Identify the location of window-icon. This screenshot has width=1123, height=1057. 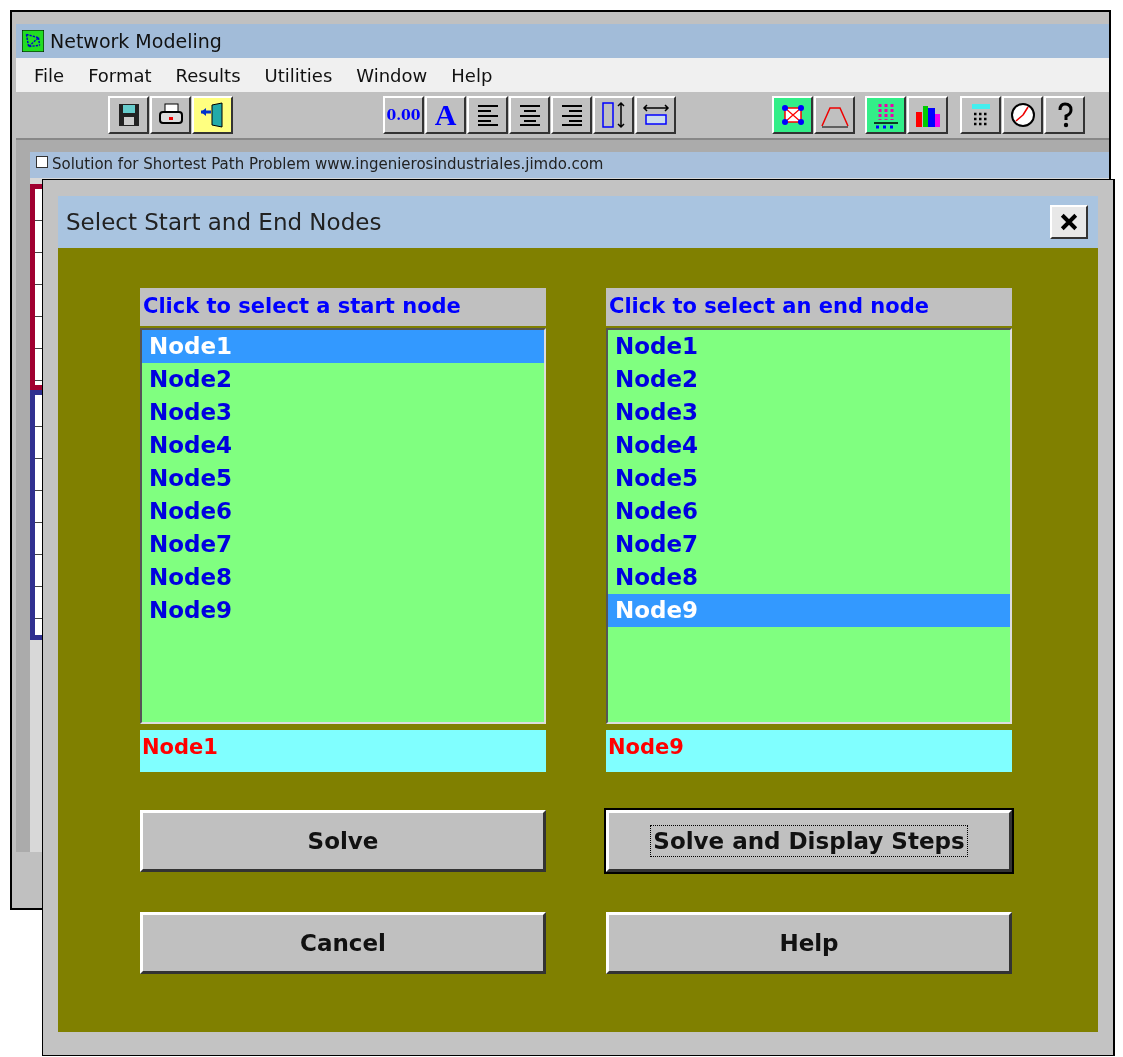
(42, 162).